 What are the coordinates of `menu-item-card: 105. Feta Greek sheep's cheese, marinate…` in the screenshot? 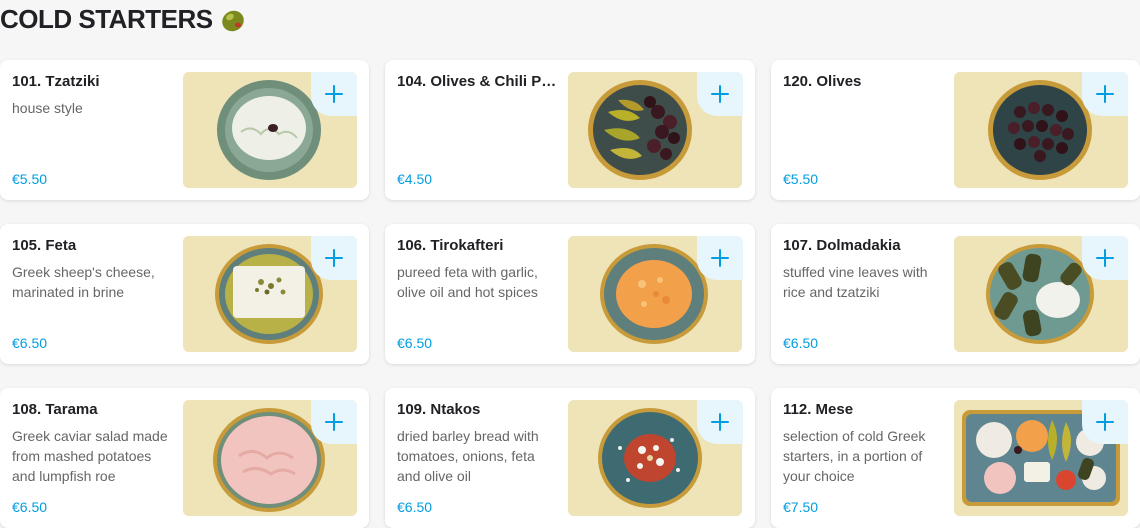 It's located at (184, 294).